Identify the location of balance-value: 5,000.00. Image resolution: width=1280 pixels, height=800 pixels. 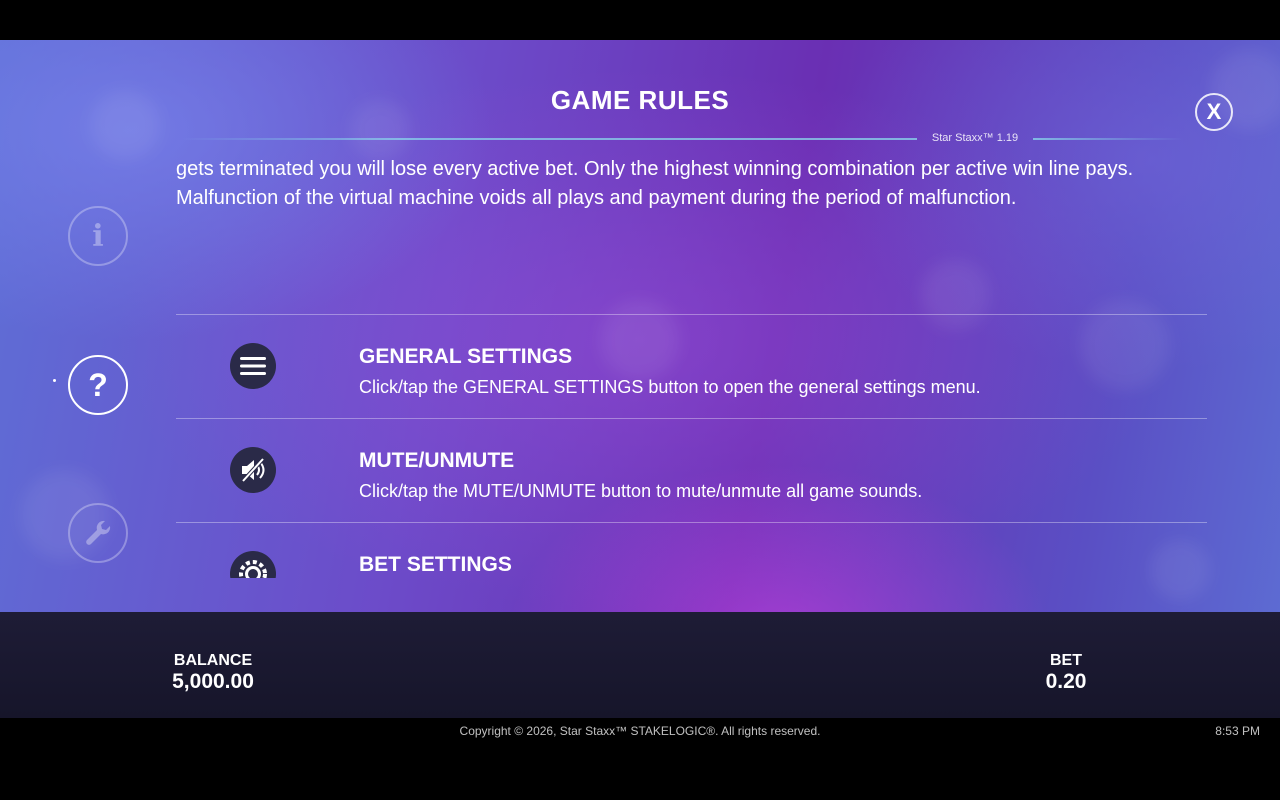
(213, 681).